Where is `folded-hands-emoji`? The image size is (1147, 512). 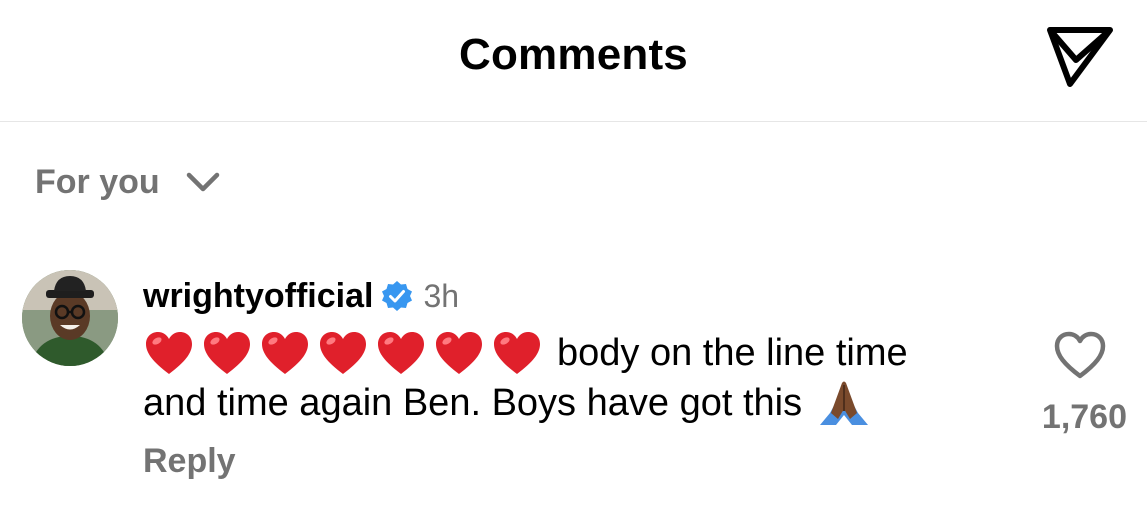 folded-hands-emoji is located at coordinates (844, 403).